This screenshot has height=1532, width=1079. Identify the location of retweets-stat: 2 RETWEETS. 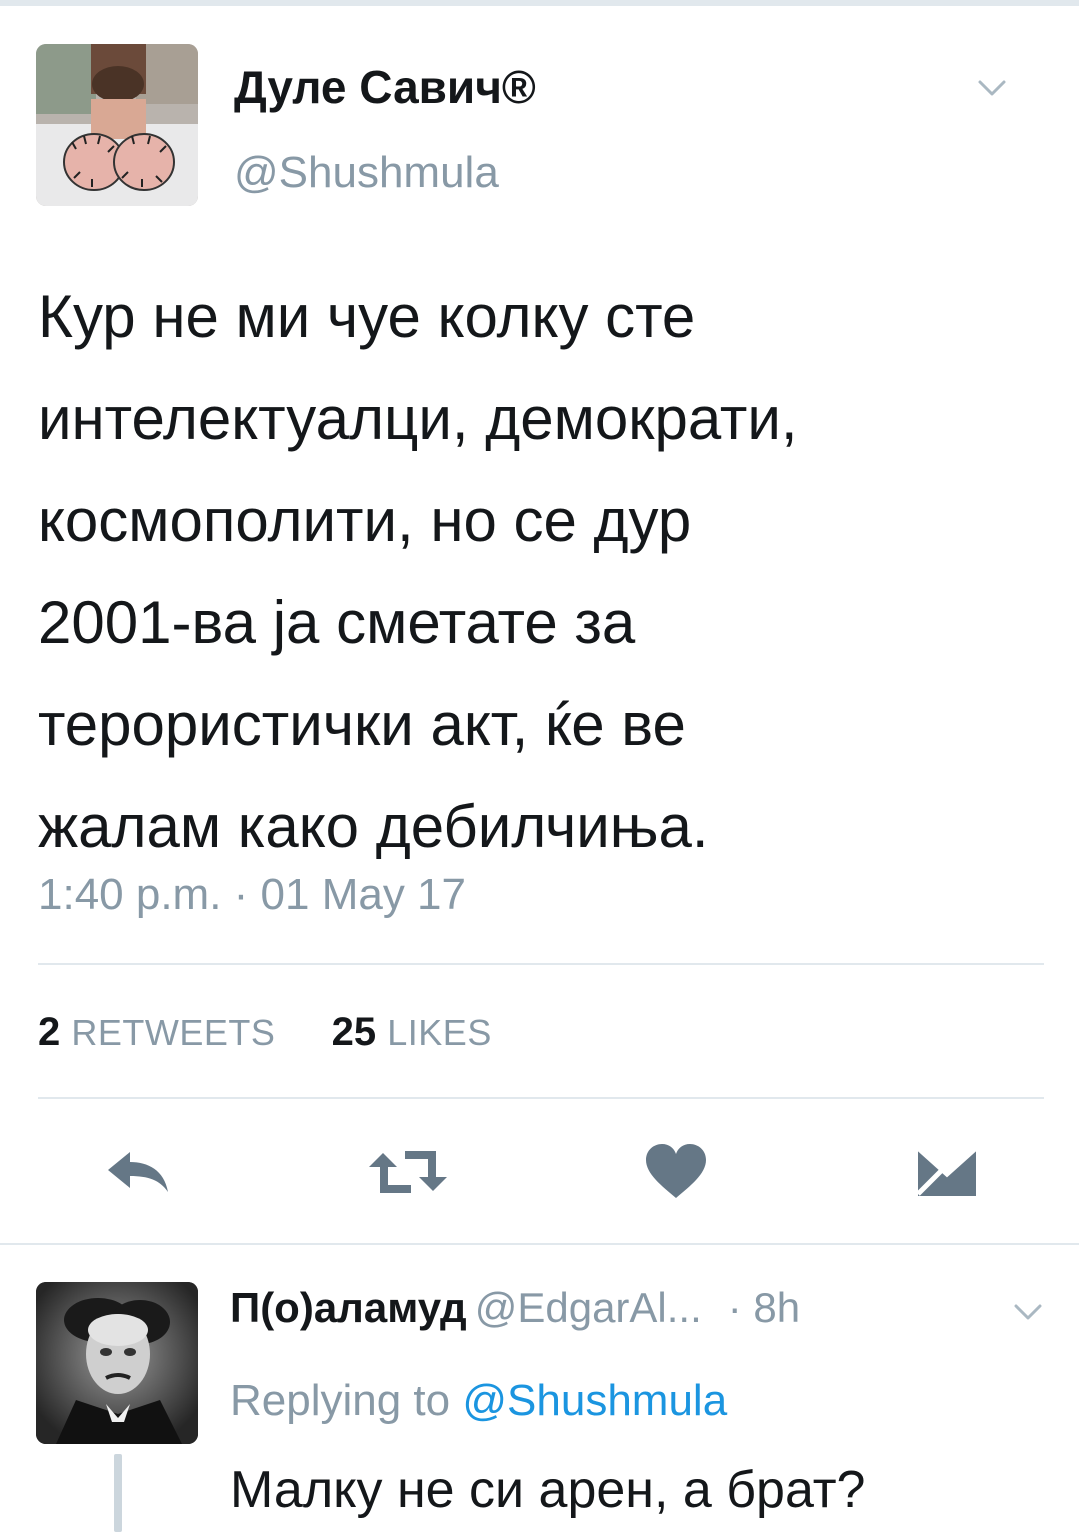
(162, 1032).